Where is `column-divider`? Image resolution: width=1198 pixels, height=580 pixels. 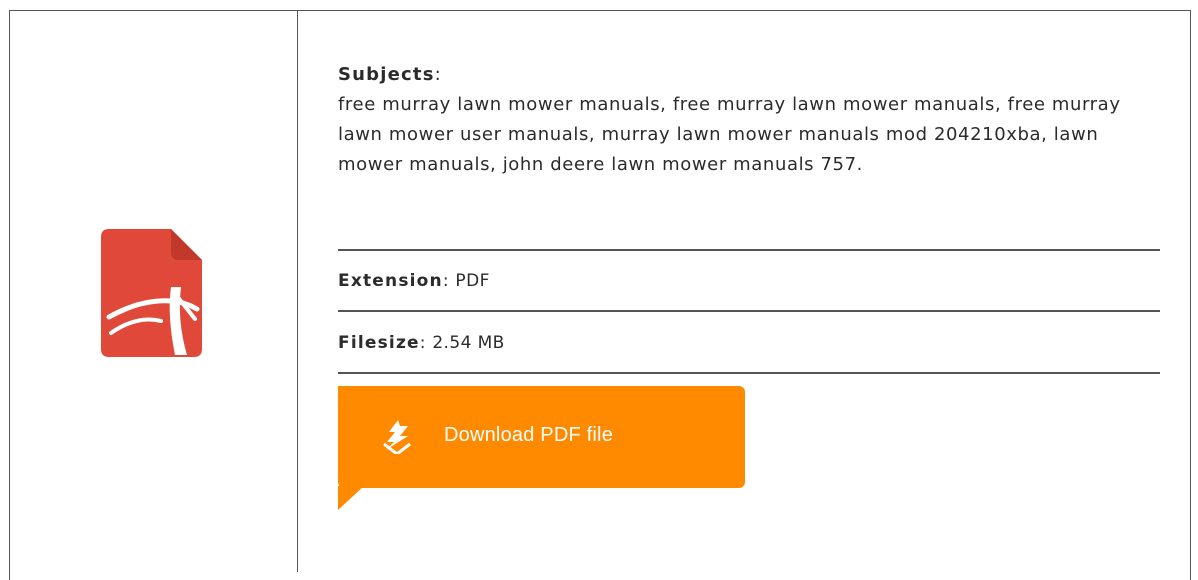 column-divider is located at coordinates (297, 291).